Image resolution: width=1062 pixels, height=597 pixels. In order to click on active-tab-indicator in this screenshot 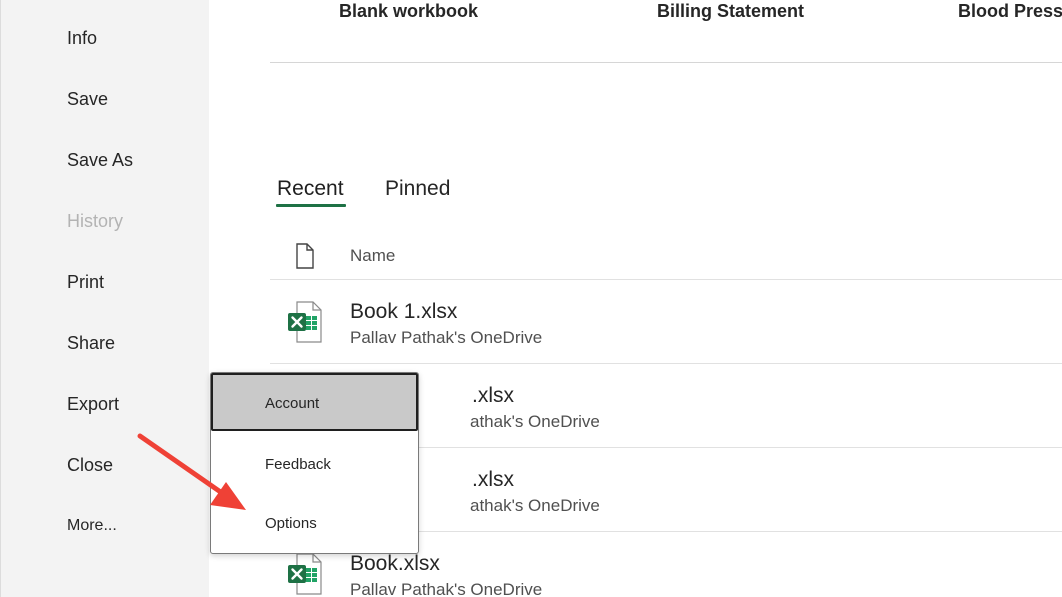, I will do `click(311, 205)`.